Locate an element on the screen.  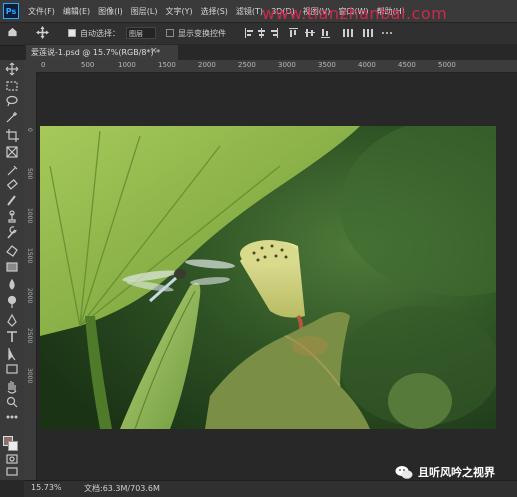
ruler-label: 3500 is located at coordinates (327, 65).